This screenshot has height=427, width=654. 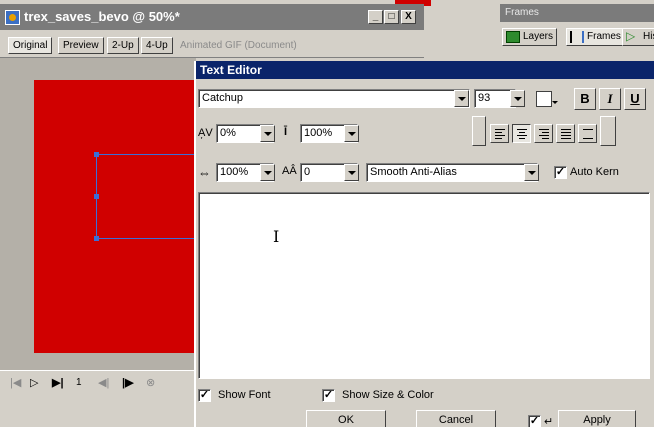 What do you see at coordinates (587, 133) in the screenshot?
I see `stretch-icon` at bounding box center [587, 133].